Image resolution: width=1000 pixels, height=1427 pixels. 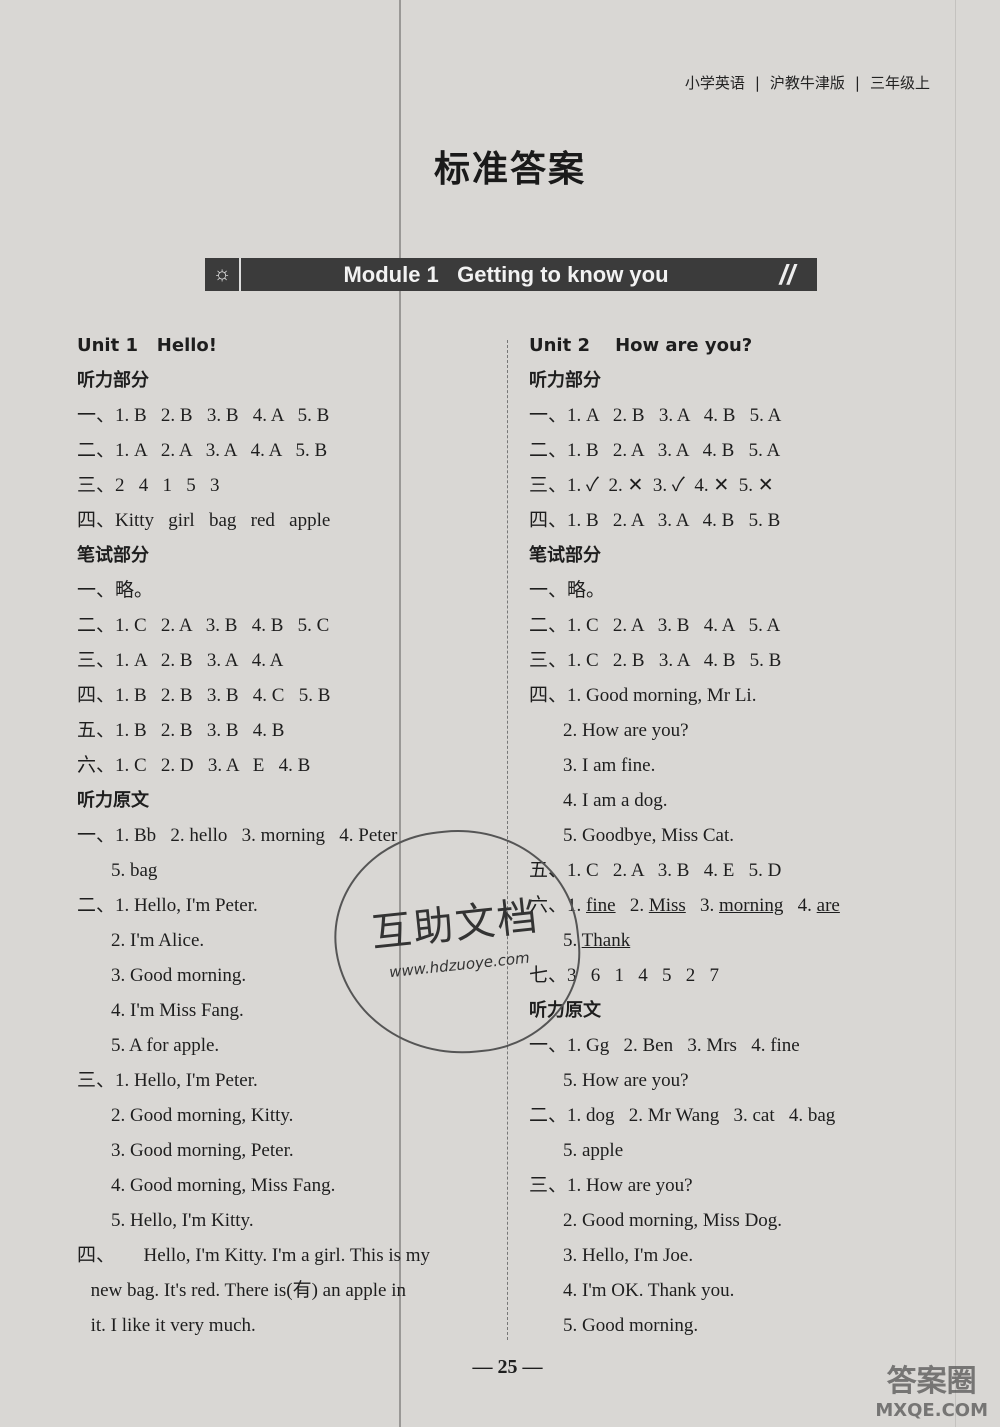 I want to click on underlined-answer: Miss, so click(x=667, y=905).